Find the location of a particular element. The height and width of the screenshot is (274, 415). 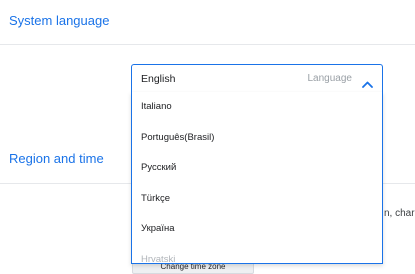

language-option-hrvatski: Hrvatski is located at coordinates (257, 254).